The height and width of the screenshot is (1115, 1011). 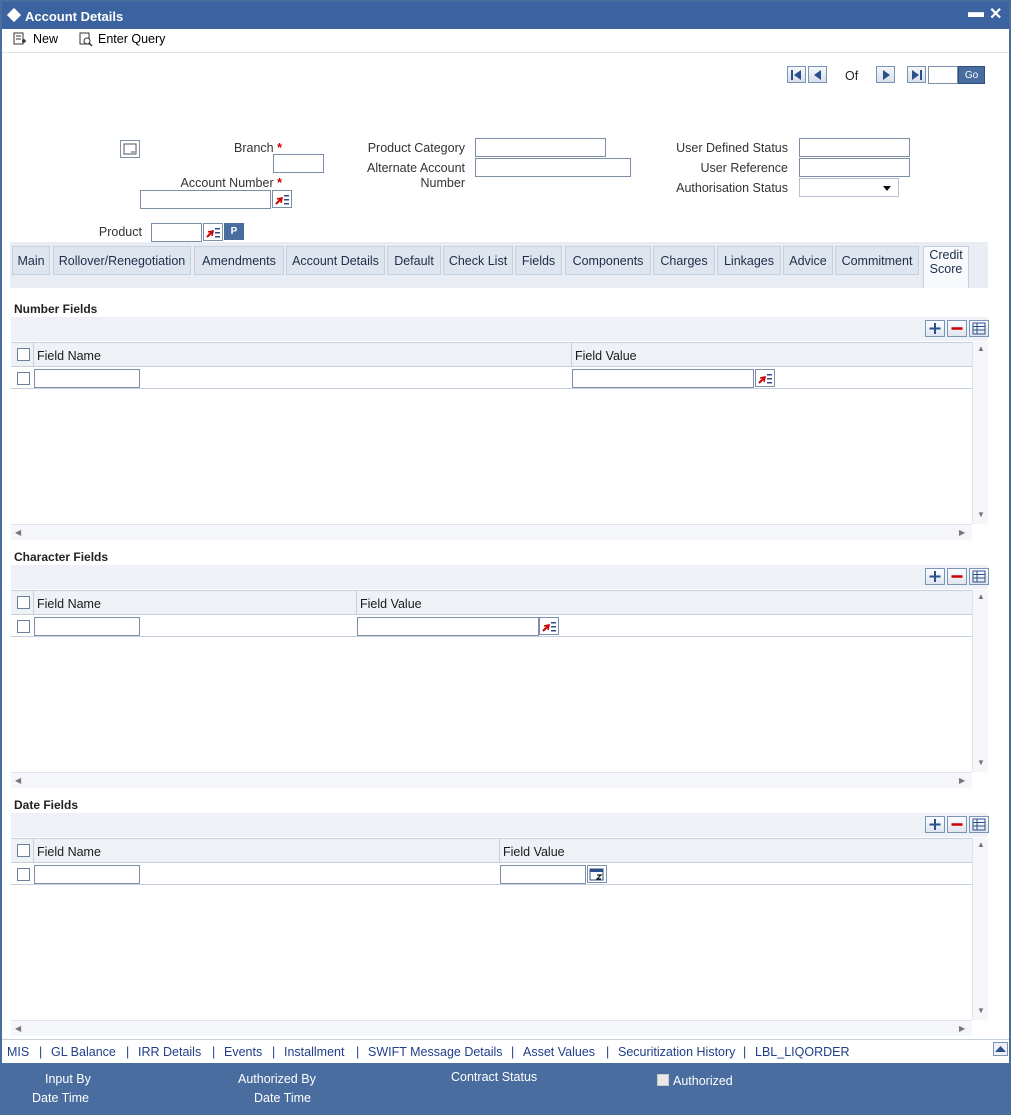 What do you see at coordinates (980, 681) in the screenshot?
I see `character-vertical-scrollbar: ▲ ▼` at bounding box center [980, 681].